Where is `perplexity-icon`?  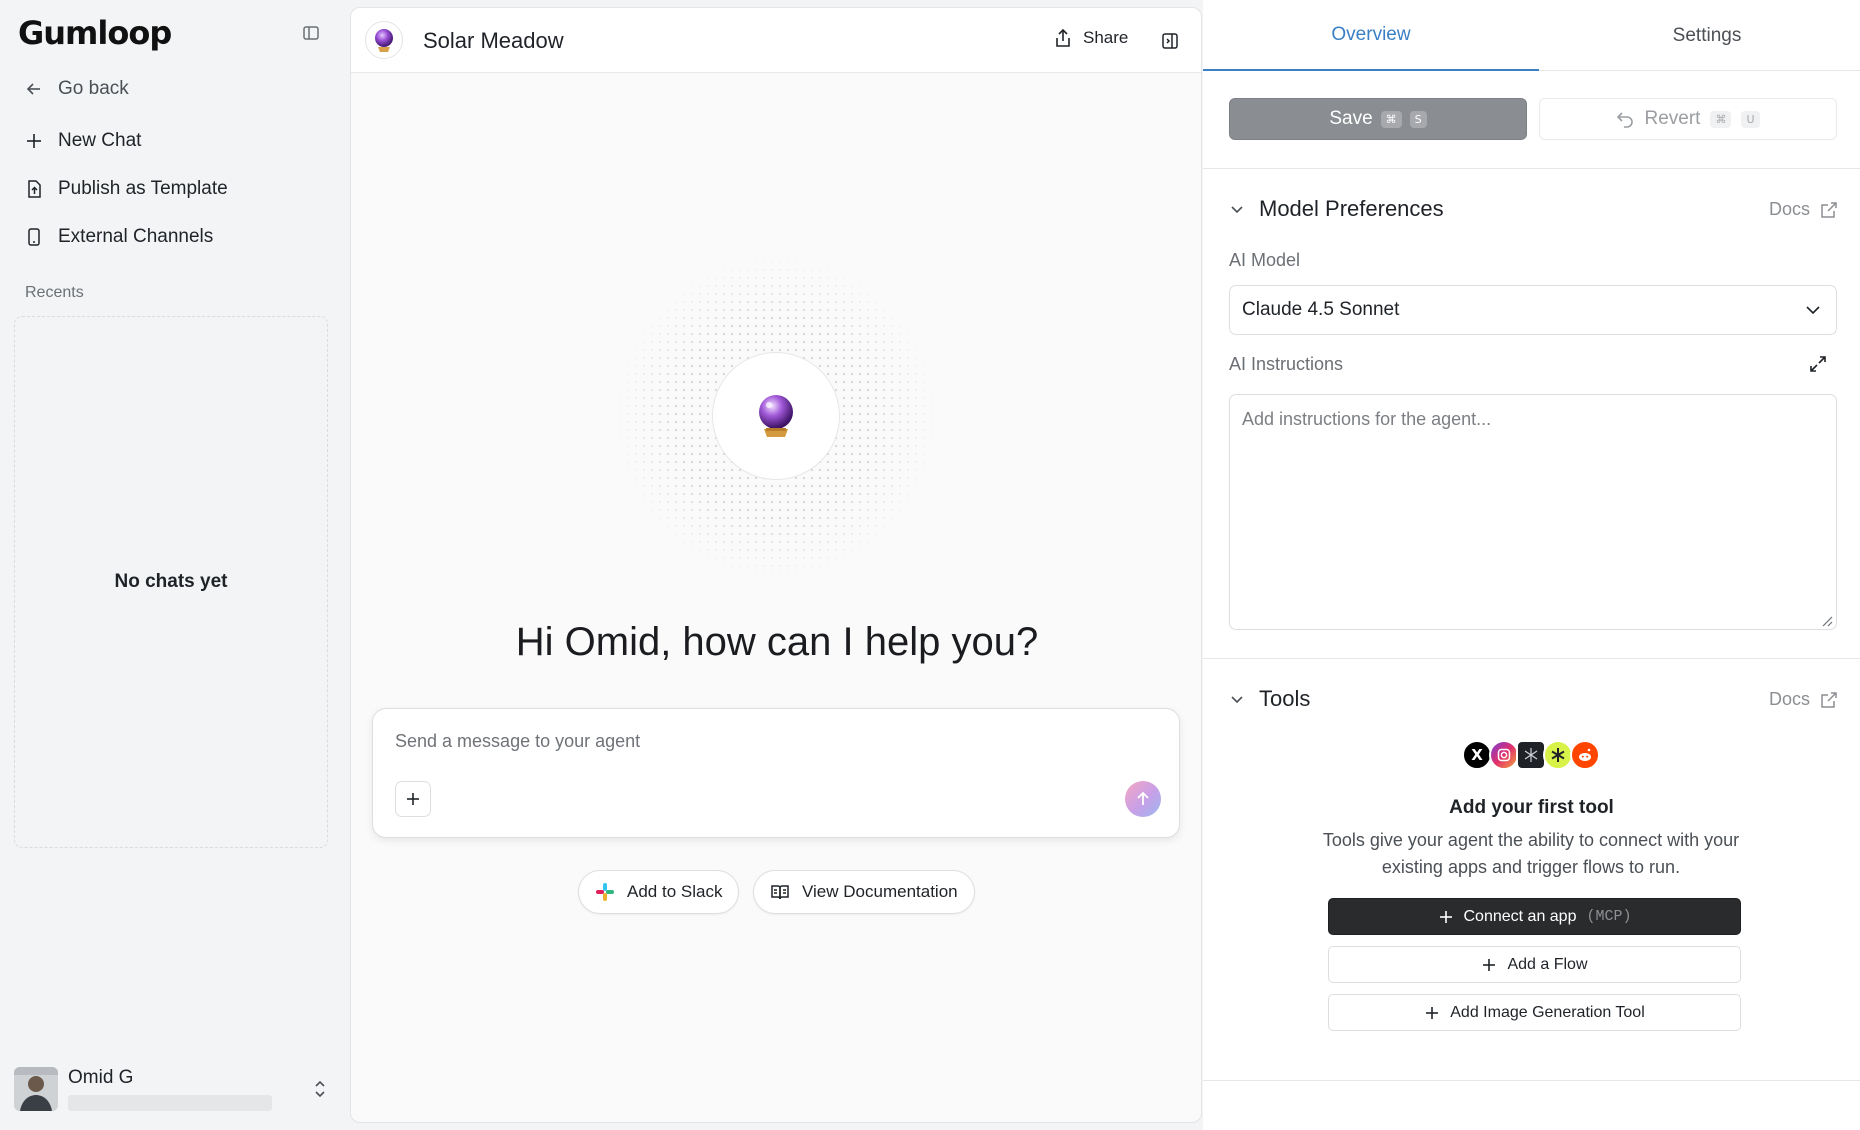
perplexity-icon is located at coordinates (1531, 755).